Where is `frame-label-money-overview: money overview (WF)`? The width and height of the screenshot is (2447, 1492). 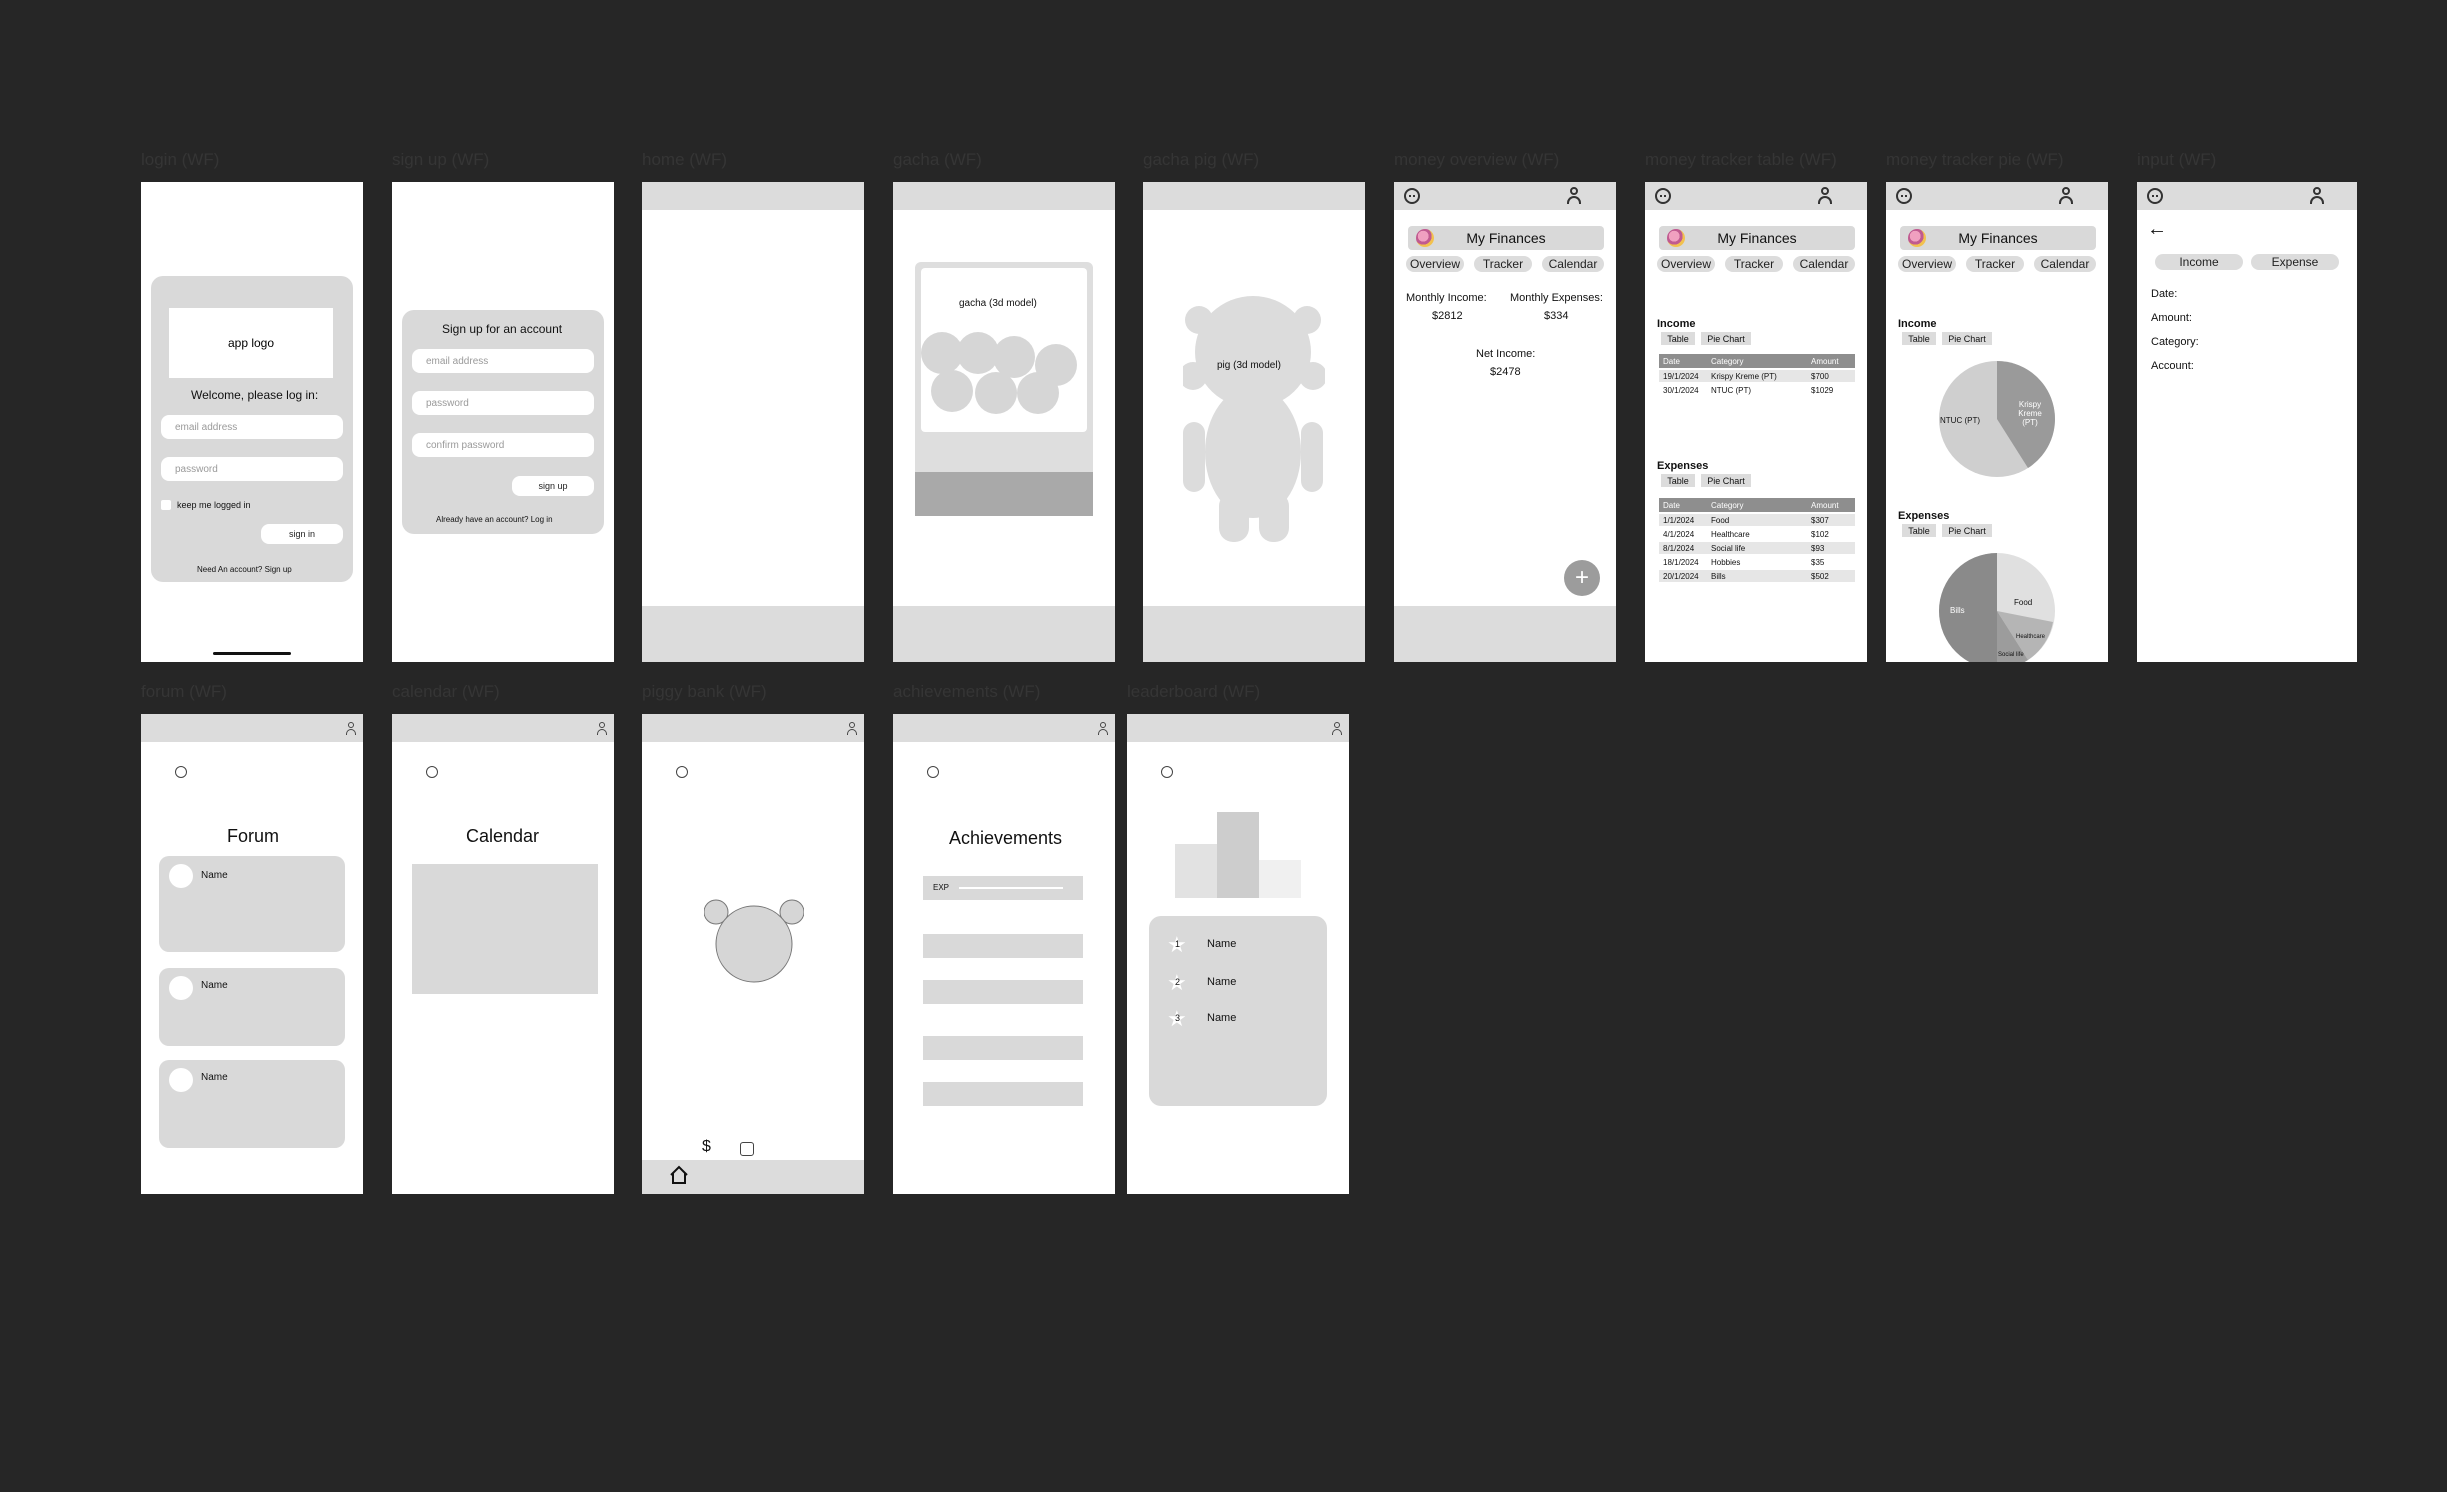
frame-label-money-overview: money overview (WF) is located at coordinates (1477, 159).